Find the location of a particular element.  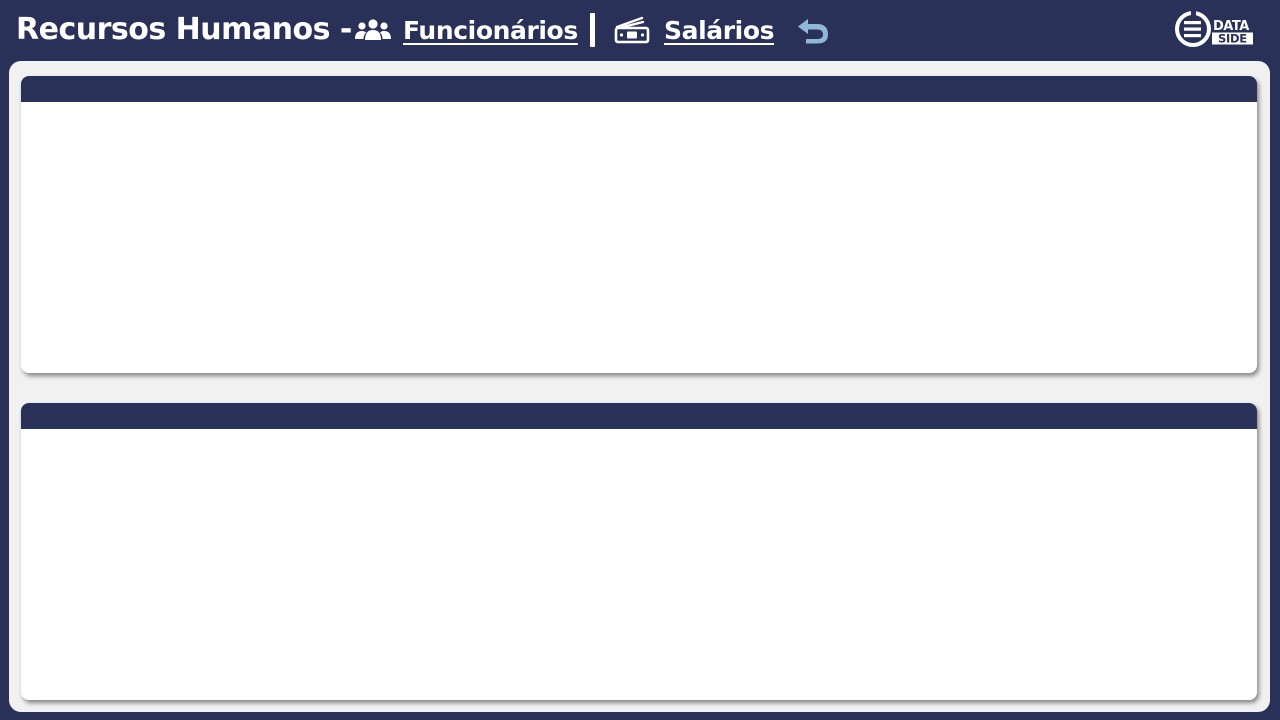

nav-funcionarios-label: Funcionários is located at coordinates (490, 30).